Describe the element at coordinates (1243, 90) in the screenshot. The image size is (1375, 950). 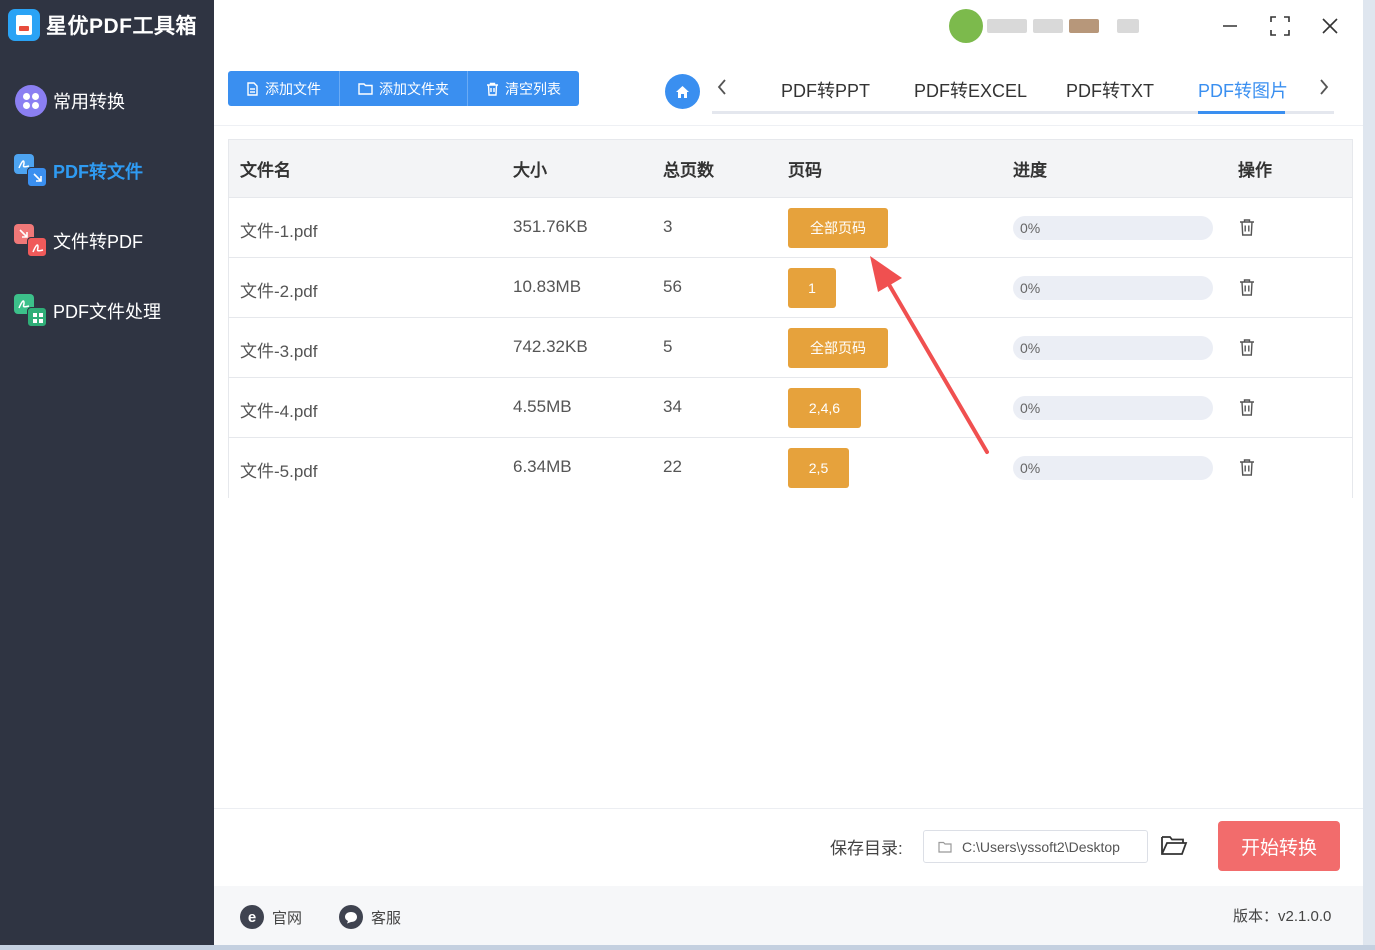
I see `tab-pdf-to-image: PDF转图片` at that location.